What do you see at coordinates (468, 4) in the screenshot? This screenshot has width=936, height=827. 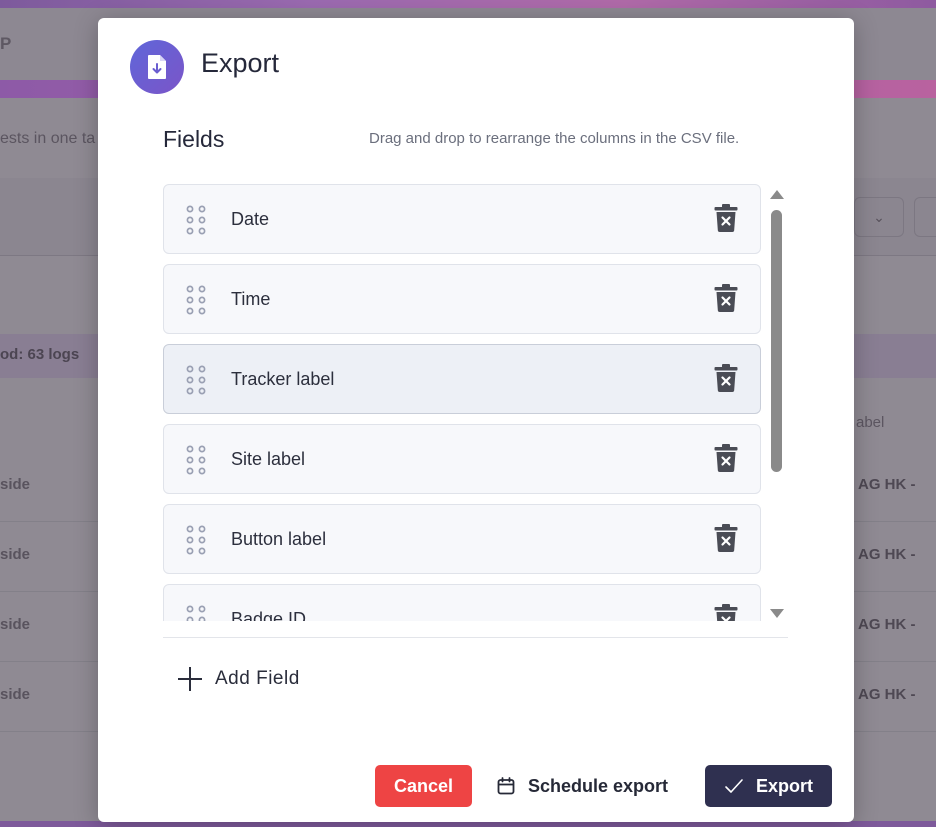 I see `background-top-bar` at bounding box center [468, 4].